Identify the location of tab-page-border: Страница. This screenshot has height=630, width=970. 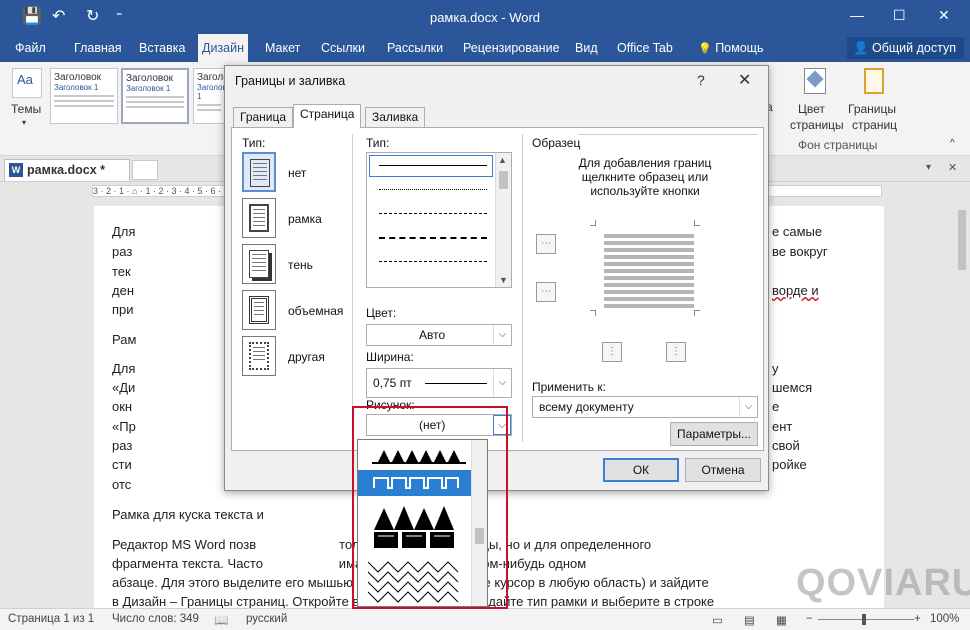
(327, 116).